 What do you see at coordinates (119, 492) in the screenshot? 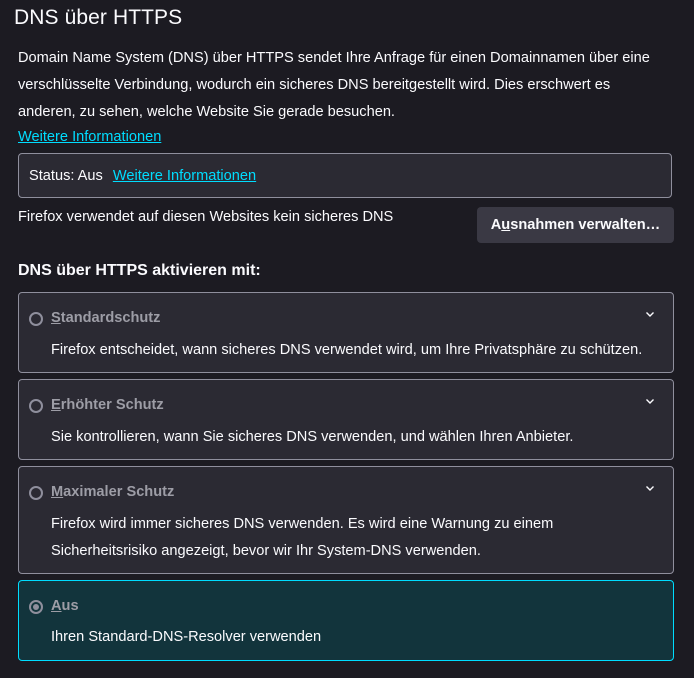
I see `option-label-rest: aximaler Schutz` at bounding box center [119, 492].